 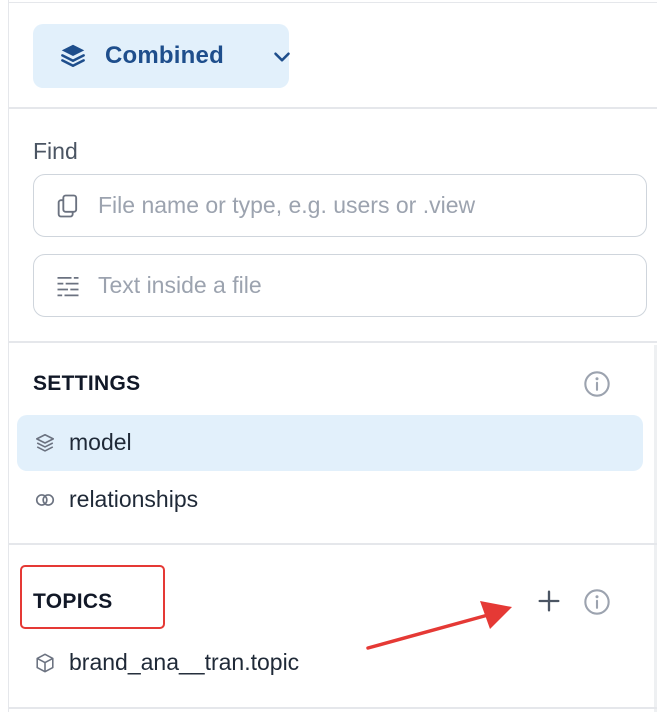 What do you see at coordinates (363, 285) in the screenshot?
I see `text-search-input` at bounding box center [363, 285].